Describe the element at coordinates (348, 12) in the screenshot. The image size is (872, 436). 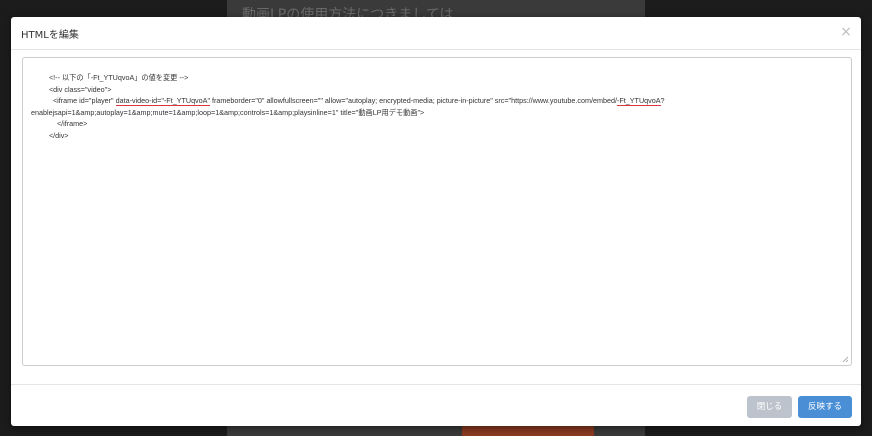
I see `background-page-title: 動画LPの使用方法につきましては` at that location.